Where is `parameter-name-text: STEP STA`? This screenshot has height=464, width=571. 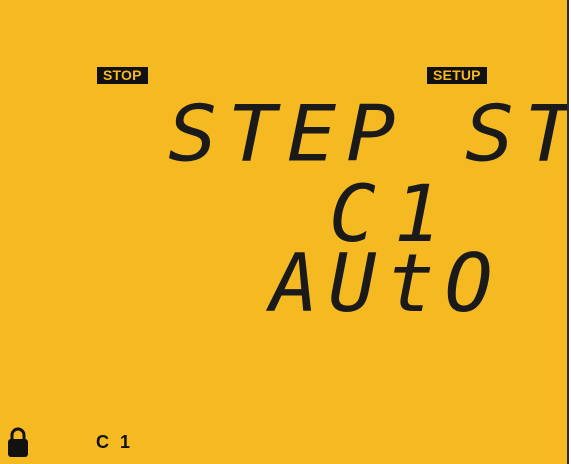 parameter-name-text: STEP STA is located at coordinates (367, 134).